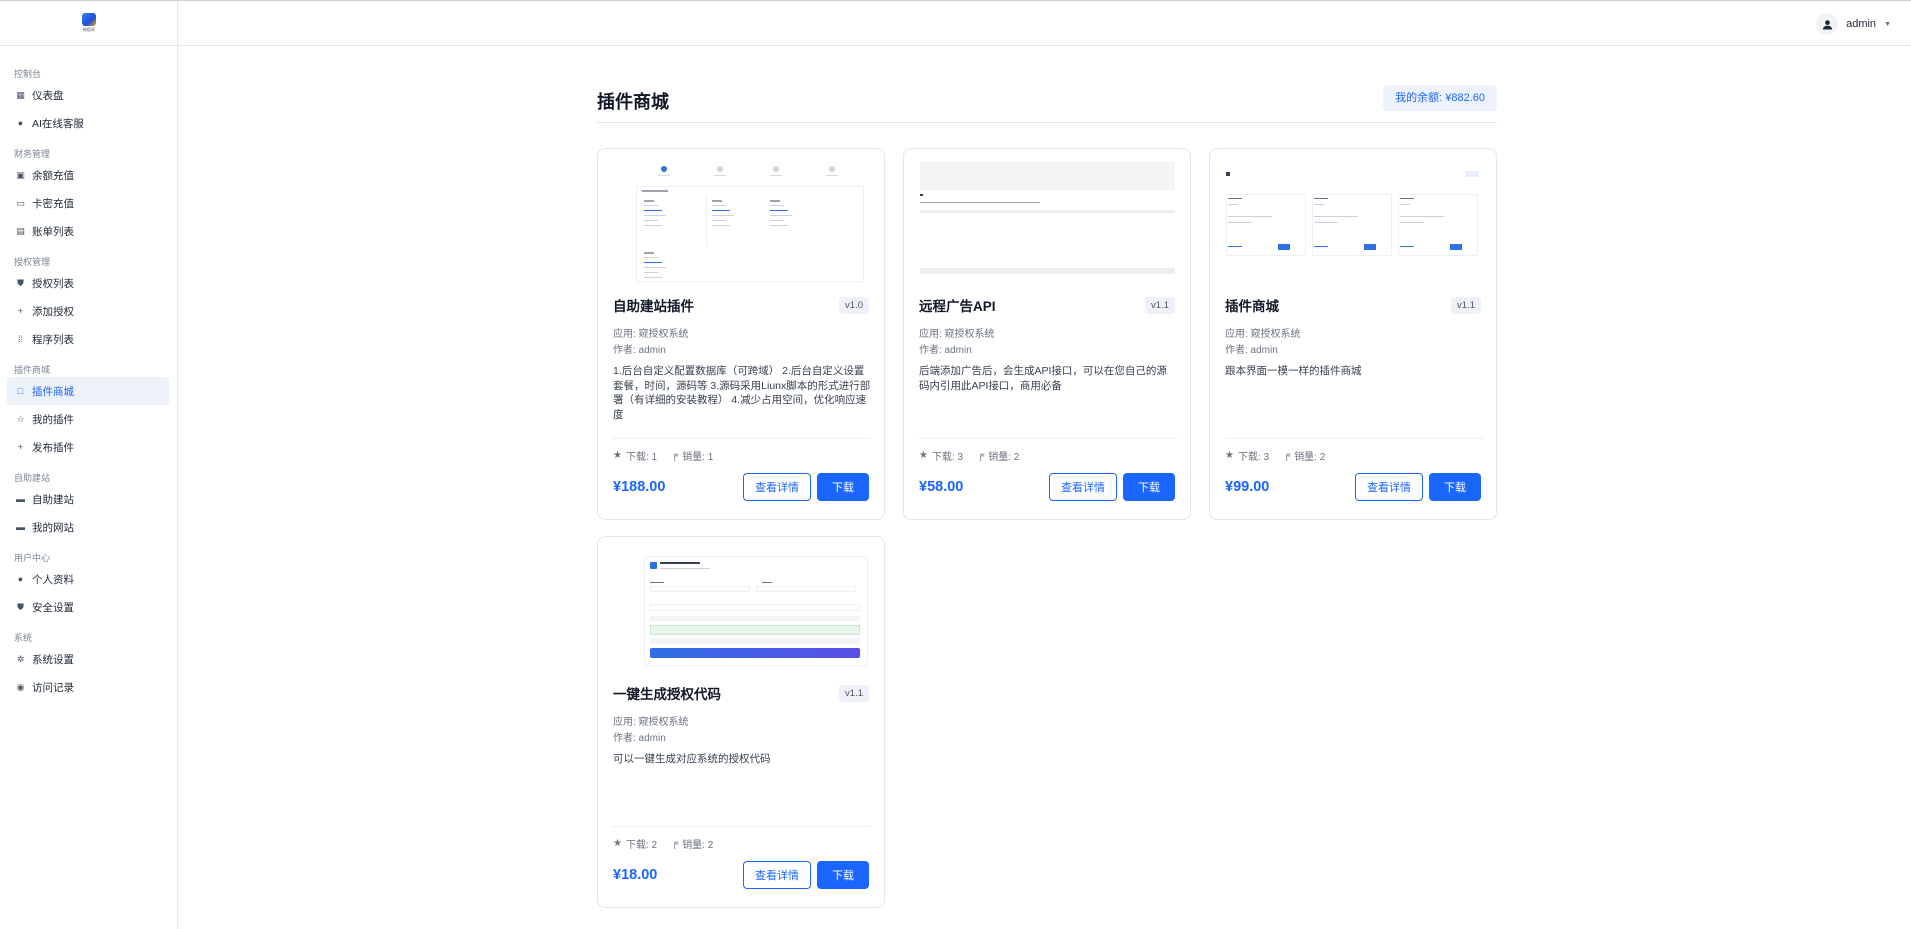 This screenshot has height=929, width=1911. What do you see at coordinates (88, 607) in the screenshot?
I see `sidebar-item: ⛊ 安全设置` at bounding box center [88, 607].